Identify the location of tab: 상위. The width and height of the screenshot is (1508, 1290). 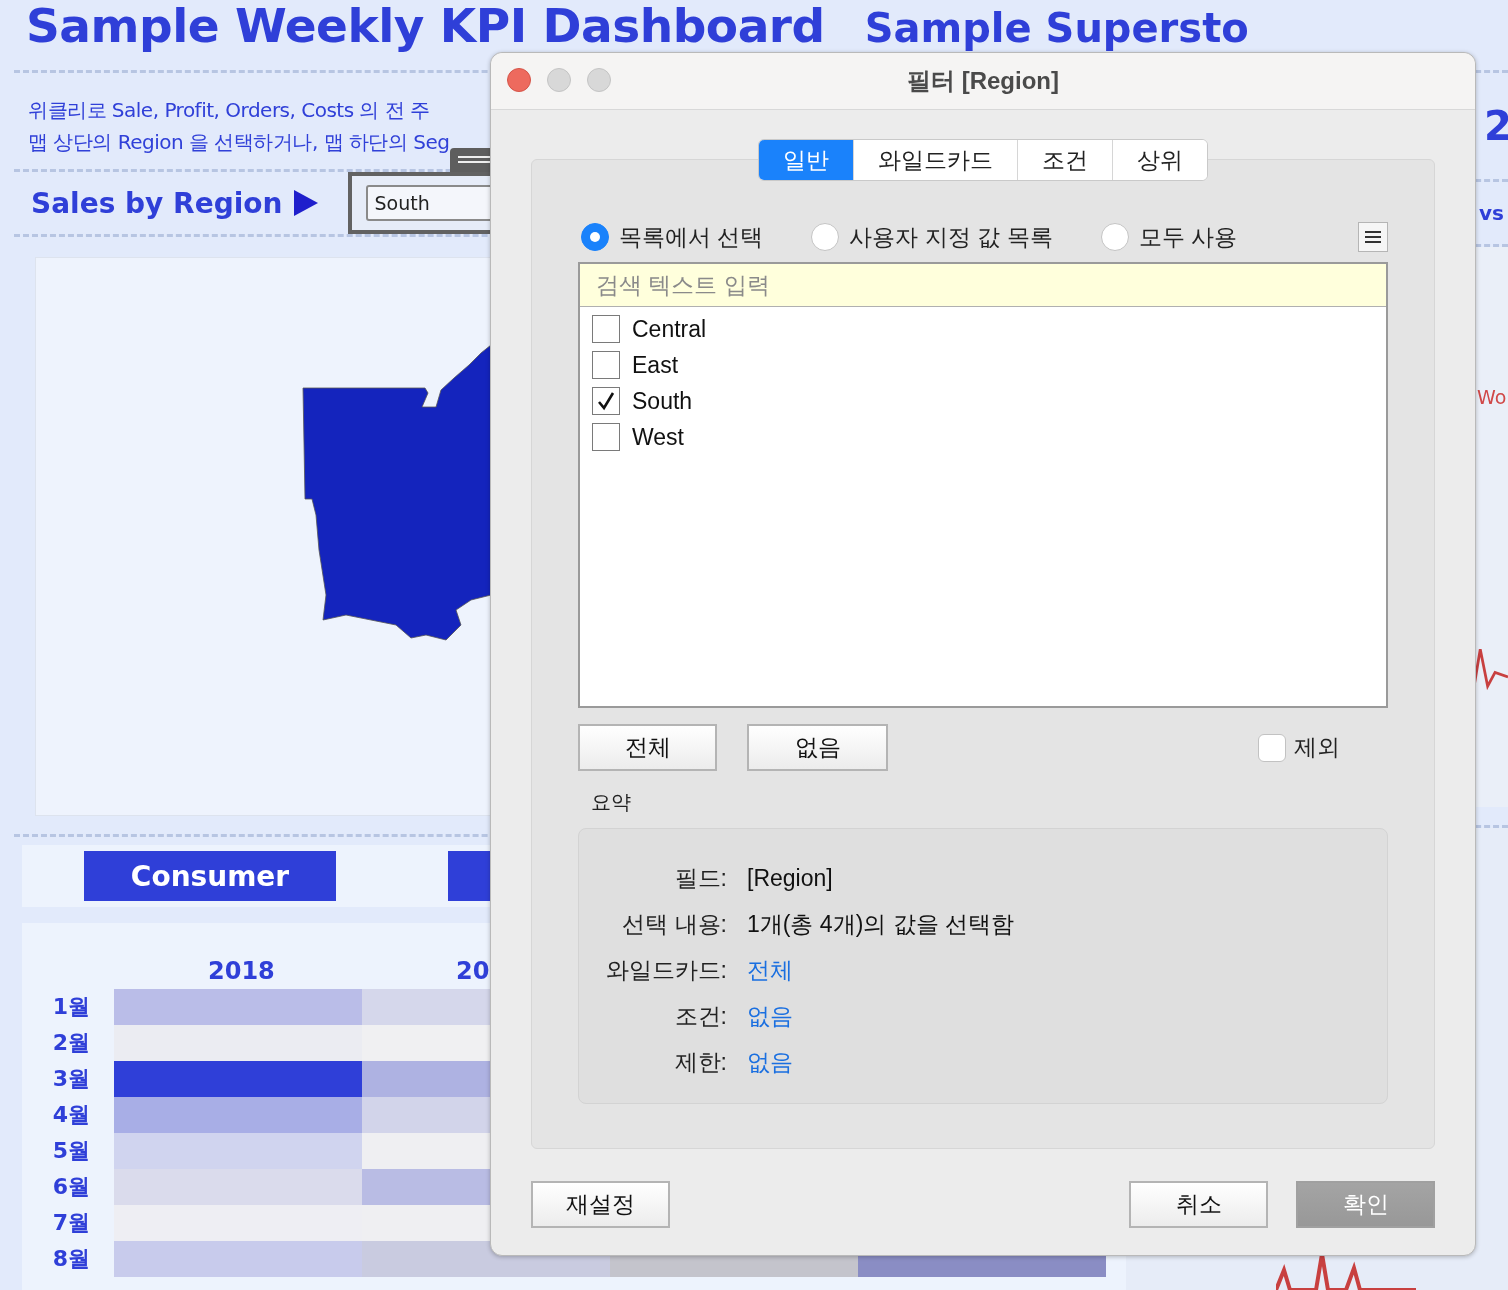
(1159, 160).